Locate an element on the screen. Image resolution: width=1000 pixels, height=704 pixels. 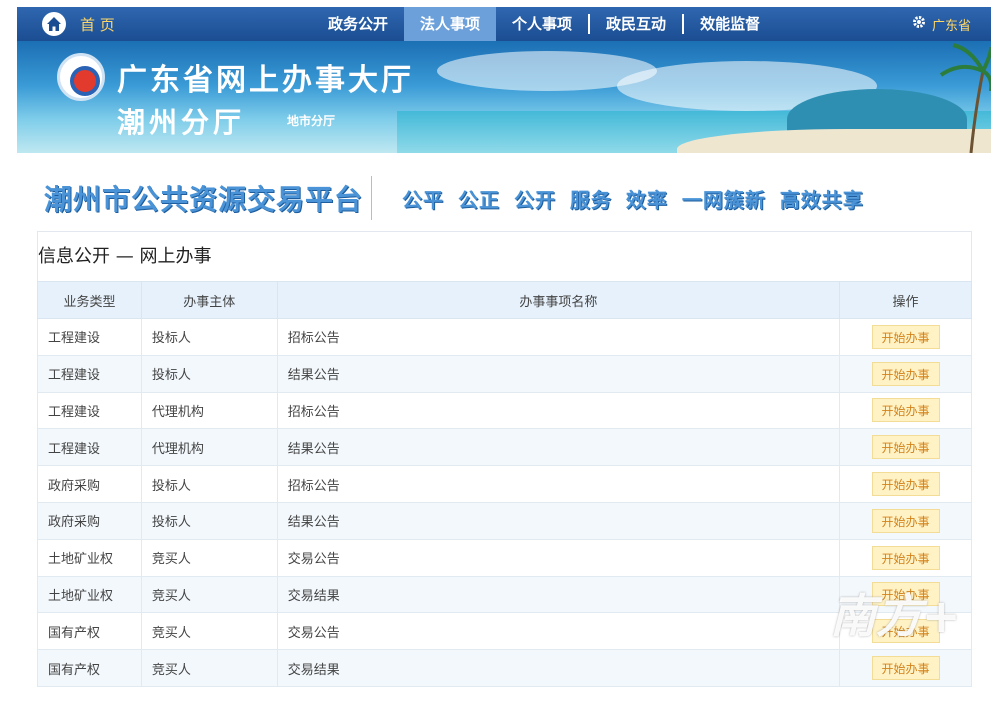
main-menu: 政务公开 法人事项 个人事项 政民互动 效能监督 is located at coordinates (544, 24).